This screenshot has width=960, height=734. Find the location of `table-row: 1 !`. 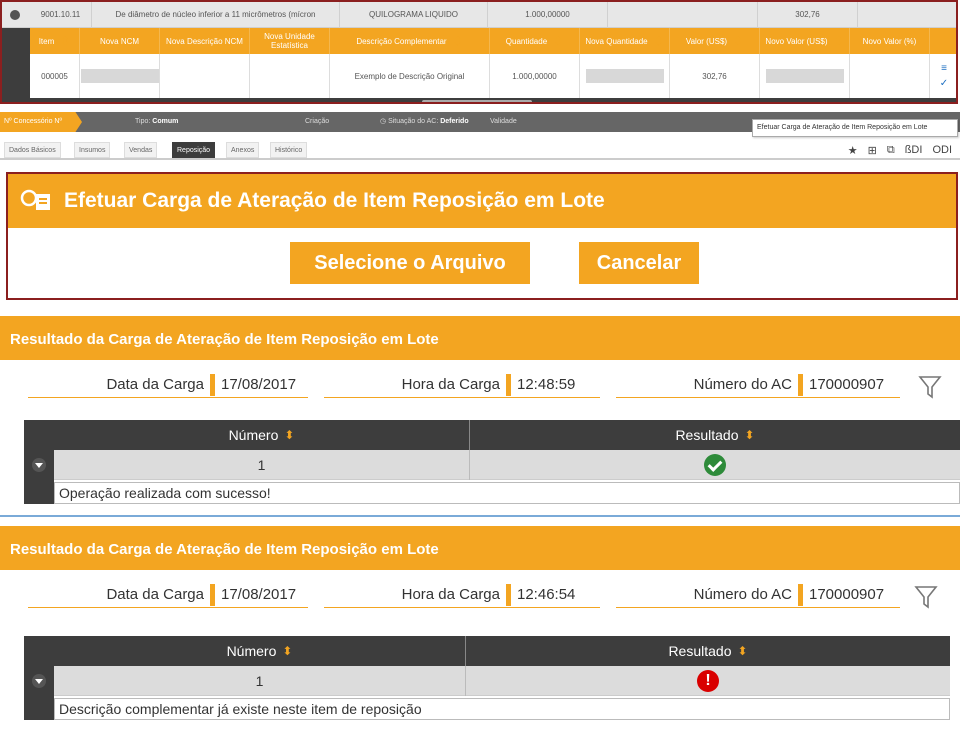

table-row: 1 ! is located at coordinates (502, 681).